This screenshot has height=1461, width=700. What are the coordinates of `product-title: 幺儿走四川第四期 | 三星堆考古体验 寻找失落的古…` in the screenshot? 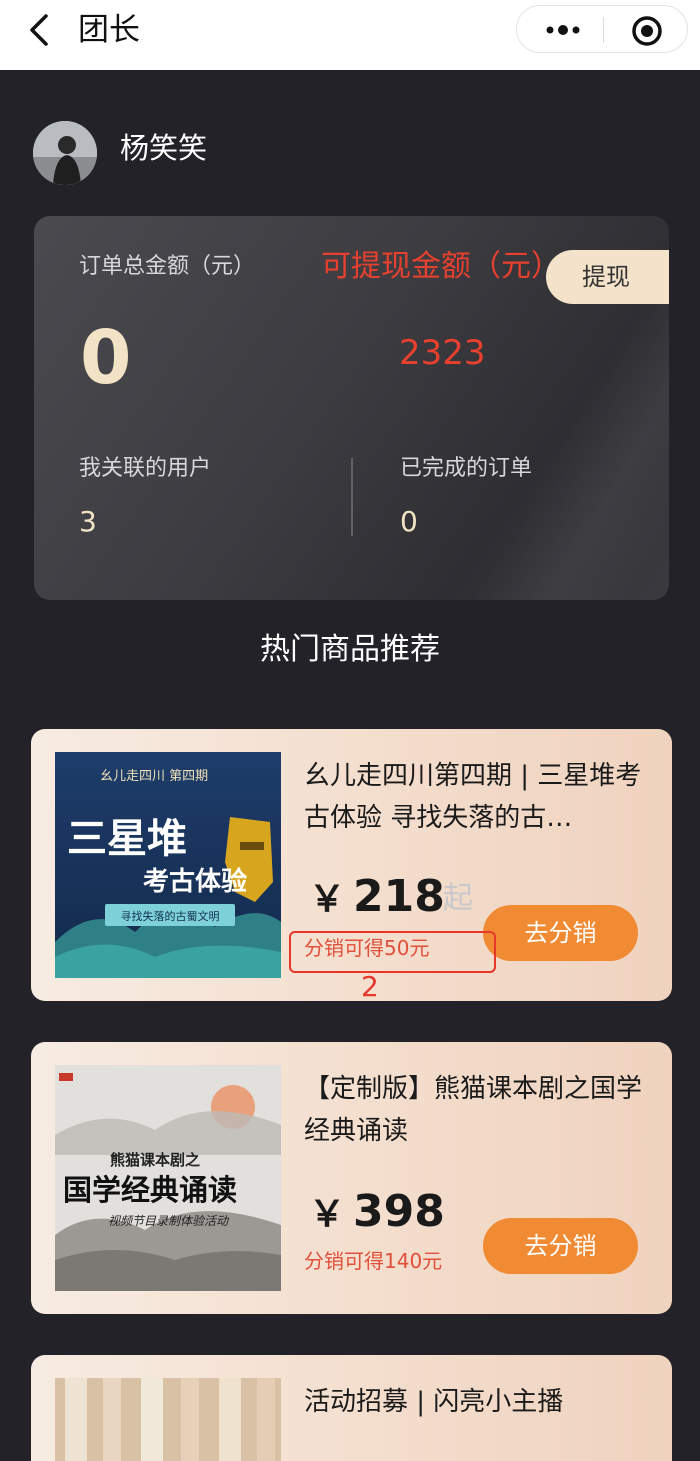 It's located at (479, 797).